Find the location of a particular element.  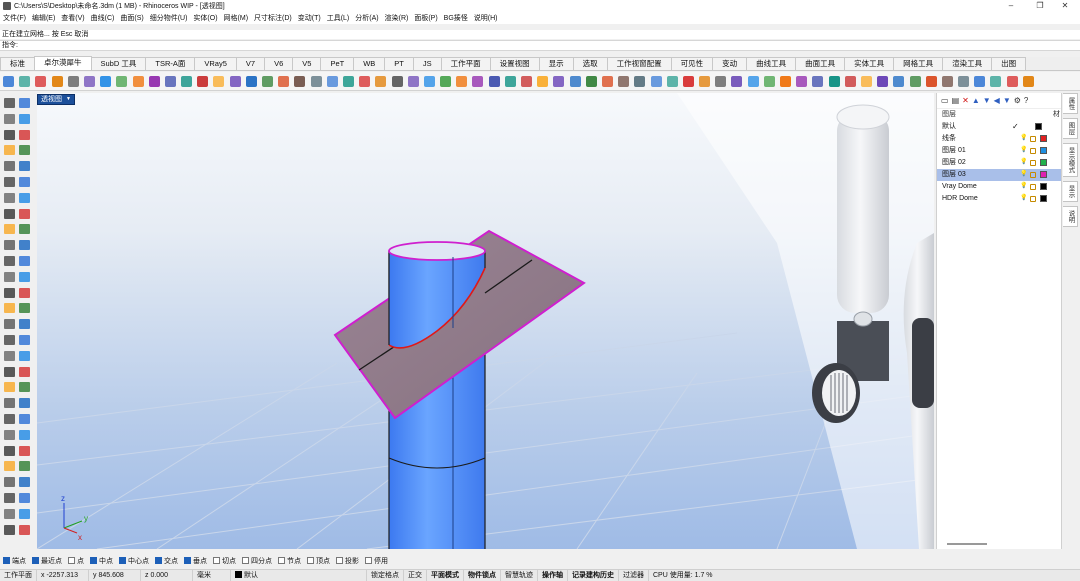

status-toggle: 锁定格点 is located at coordinates (385, 575).